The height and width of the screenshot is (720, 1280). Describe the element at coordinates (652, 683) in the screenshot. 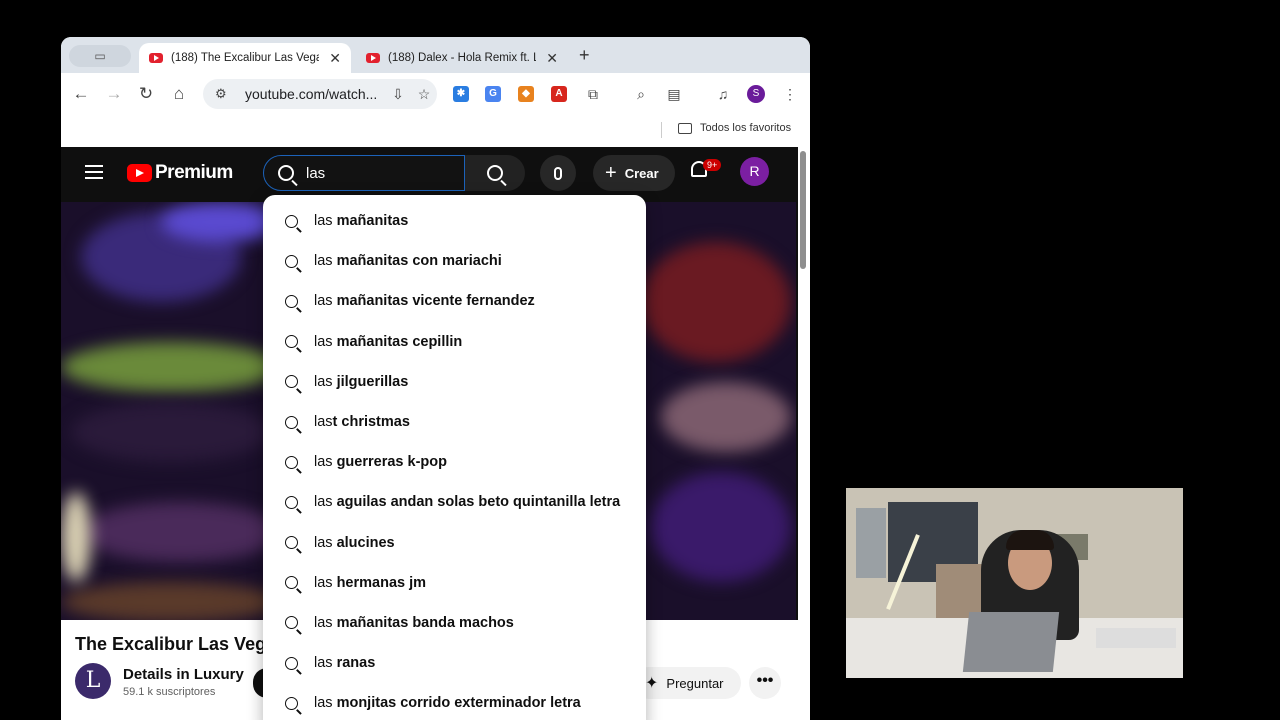

I see `sparkle-icon: ✦` at that location.